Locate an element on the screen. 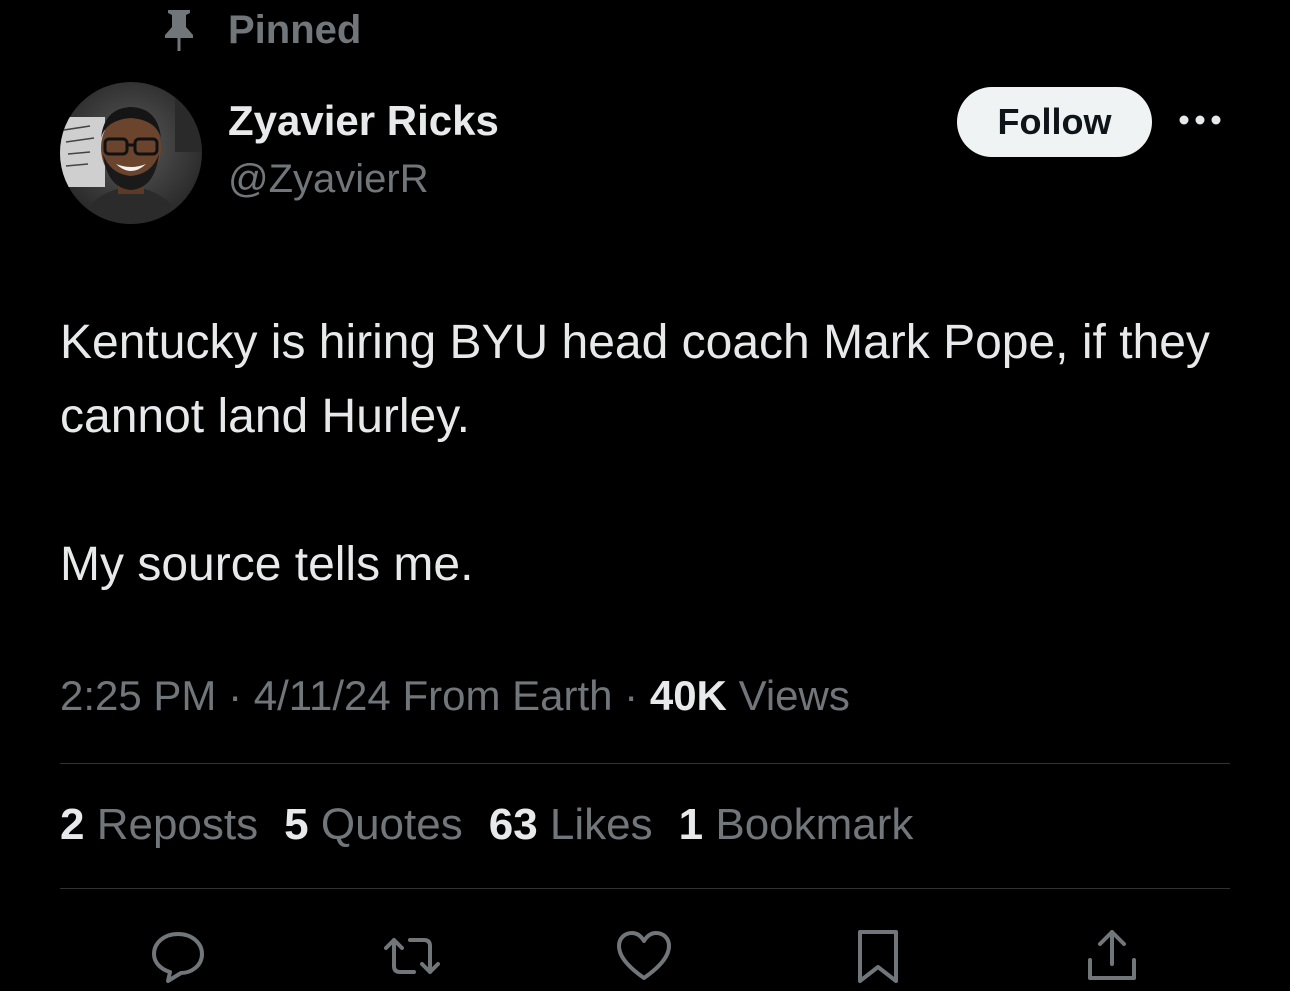 The width and height of the screenshot is (1290, 991). reposts-stat: 2 Reposts is located at coordinates (159, 825).